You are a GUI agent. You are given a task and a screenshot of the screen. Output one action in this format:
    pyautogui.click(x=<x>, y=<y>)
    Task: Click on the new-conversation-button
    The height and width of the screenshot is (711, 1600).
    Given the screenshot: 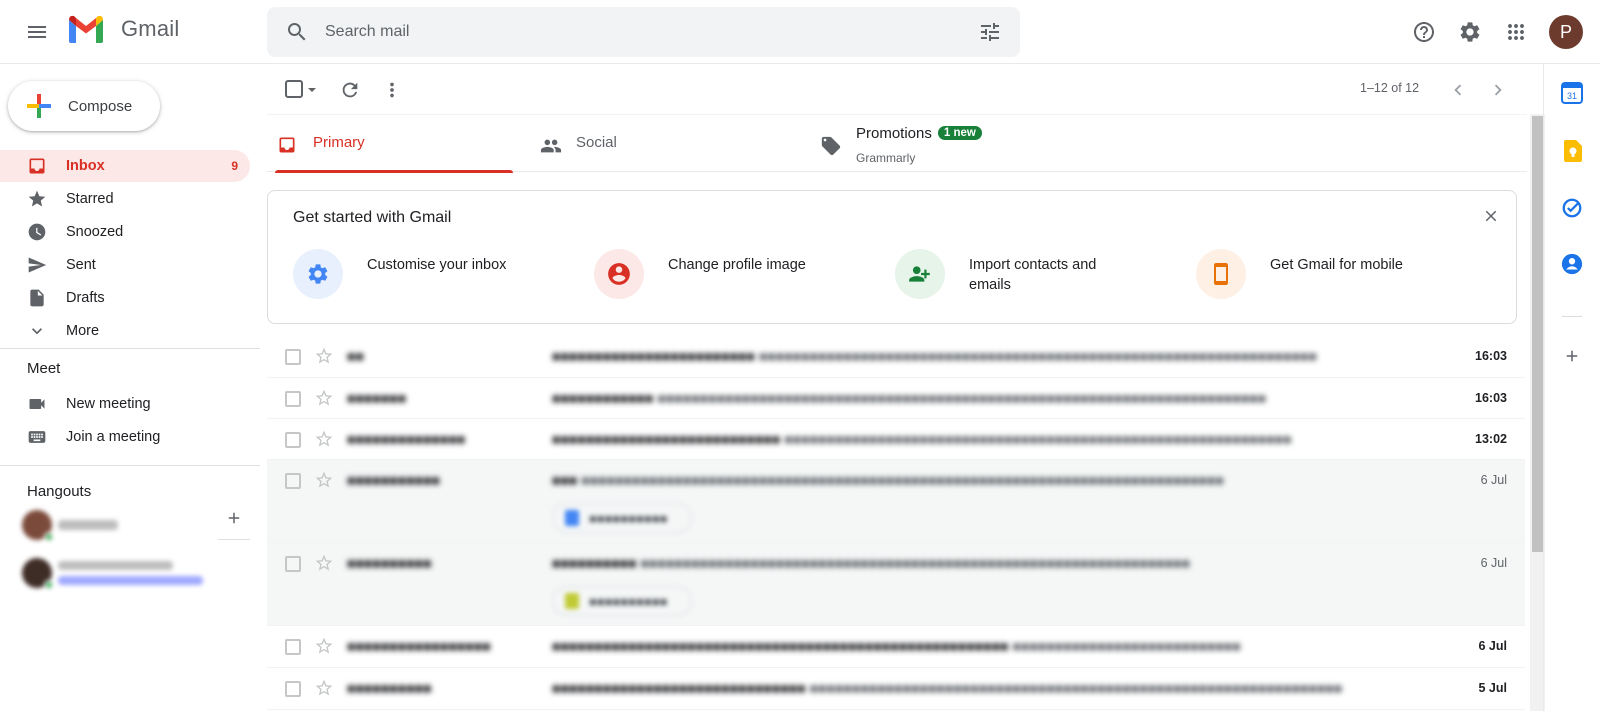 What is the action you would take?
    pyautogui.click(x=234, y=518)
    